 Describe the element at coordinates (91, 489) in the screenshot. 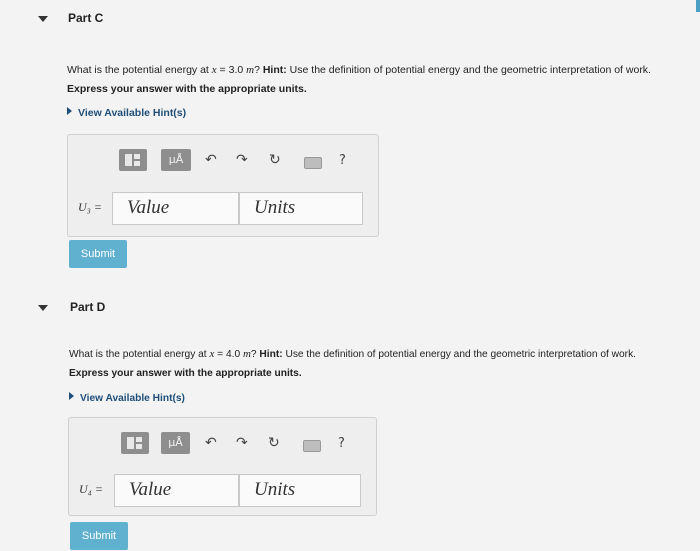

I see `variable-label: U₄ =` at that location.